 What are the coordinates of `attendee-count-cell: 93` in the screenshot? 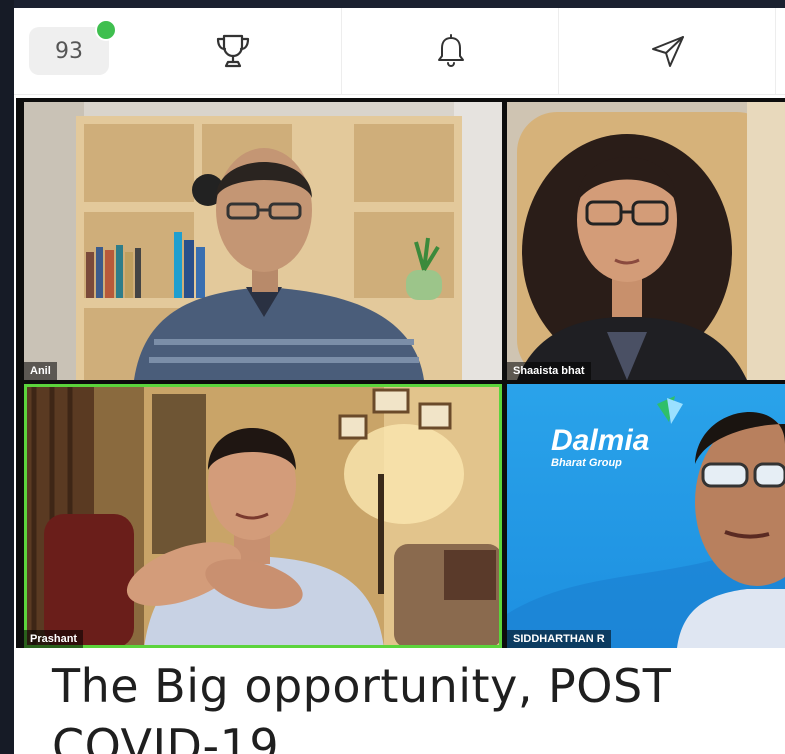 It's located at (69, 51).